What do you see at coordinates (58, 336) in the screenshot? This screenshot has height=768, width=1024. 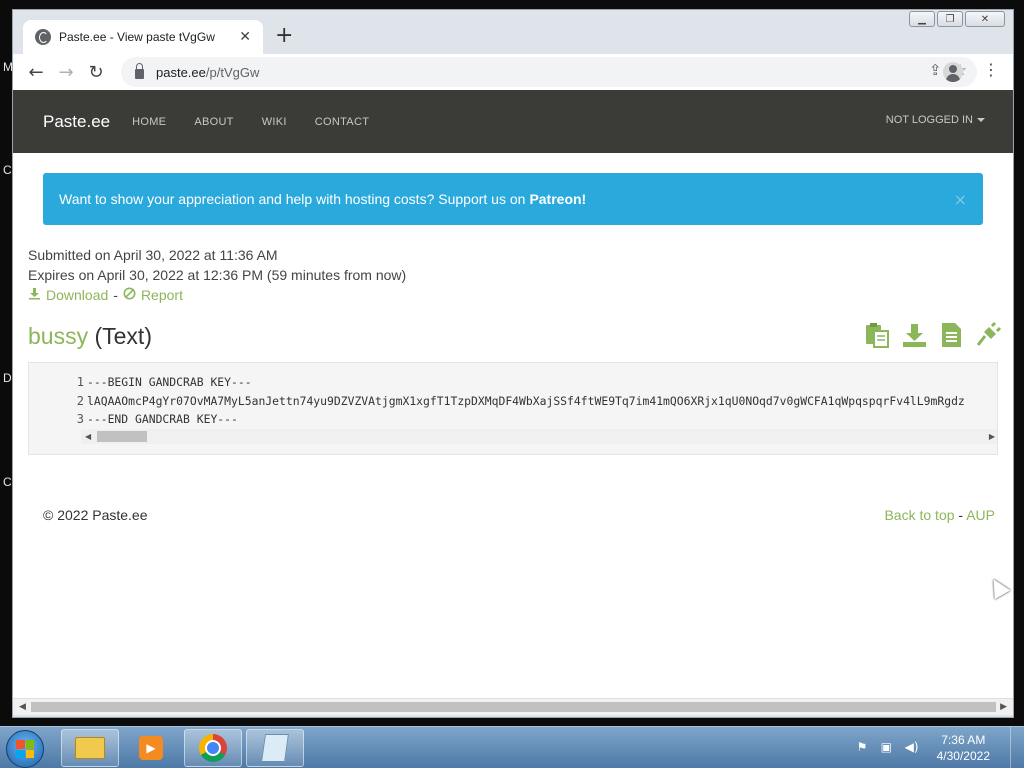 I see `paste-name: bussy` at bounding box center [58, 336].